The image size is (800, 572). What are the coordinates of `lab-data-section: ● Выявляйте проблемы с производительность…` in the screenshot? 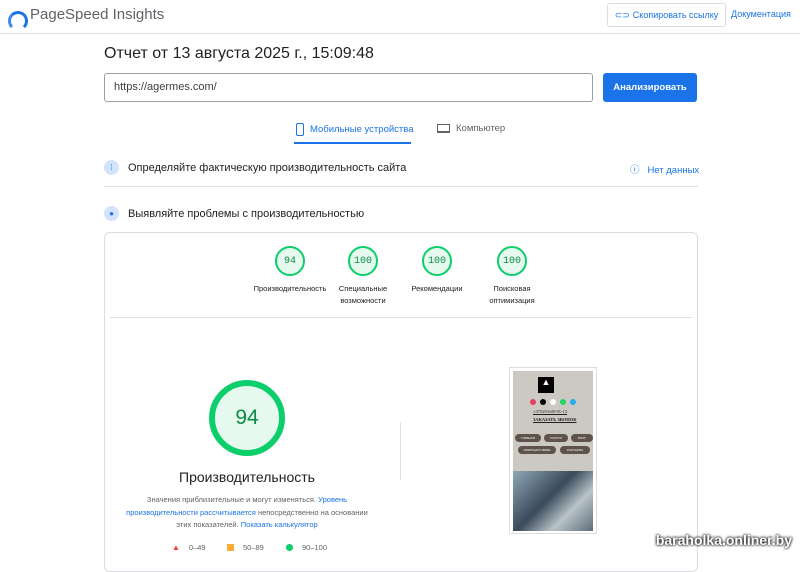 It's located at (234, 213).